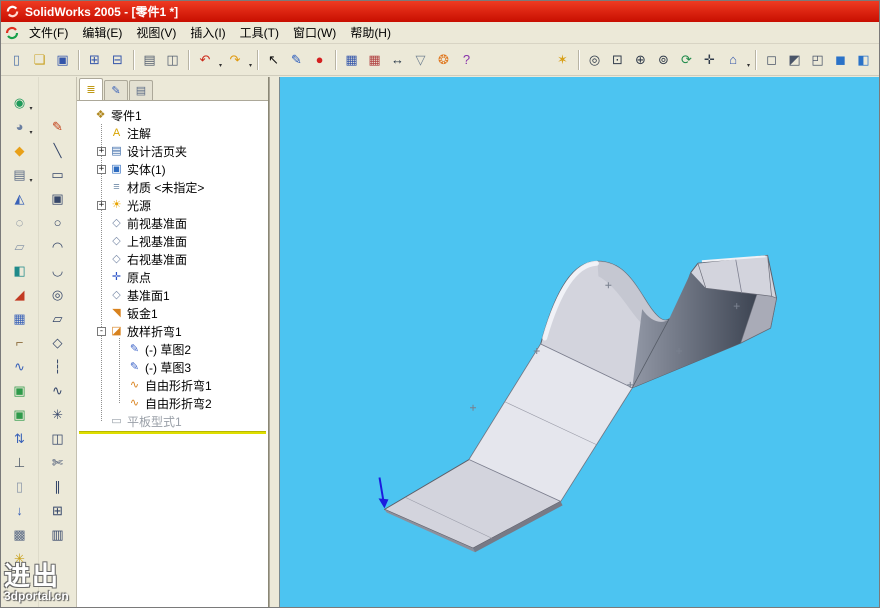  What do you see at coordinates (172, 115) in the screenshot?
I see `tree-item-part-root: ❖ 零件1` at bounding box center [172, 115].